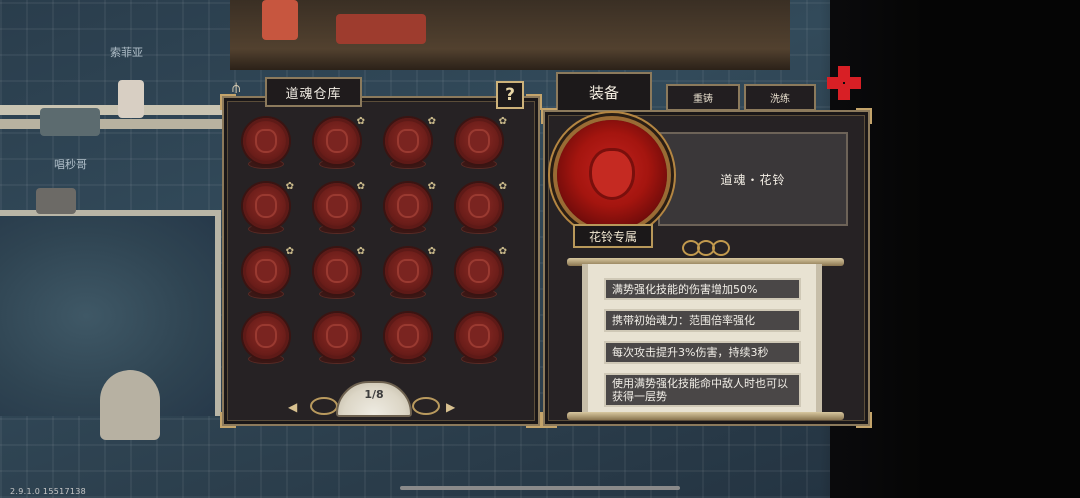 The height and width of the screenshot is (498, 1080). I want to click on tab-recast: 重铸, so click(703, 97).